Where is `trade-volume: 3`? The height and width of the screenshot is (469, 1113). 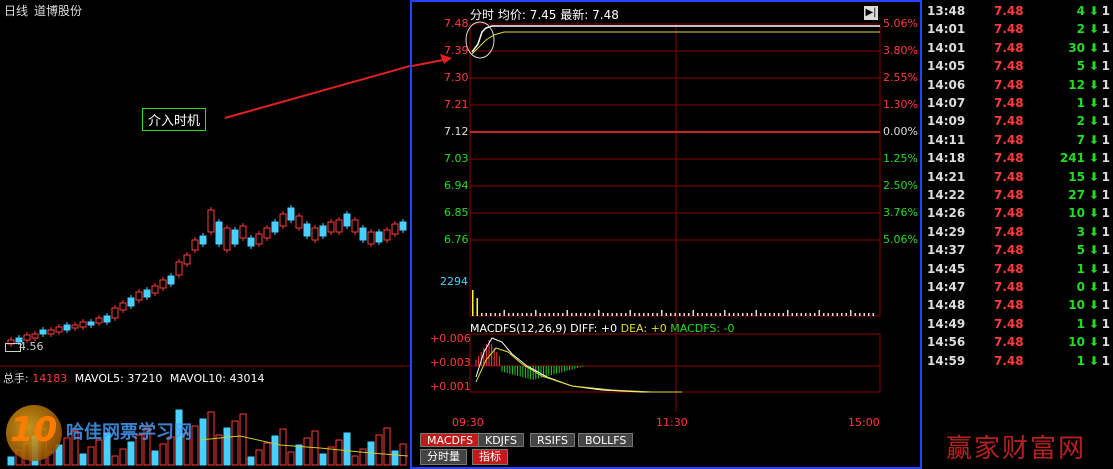 trade-volume: 3 is located at coordinates (1080, 231).